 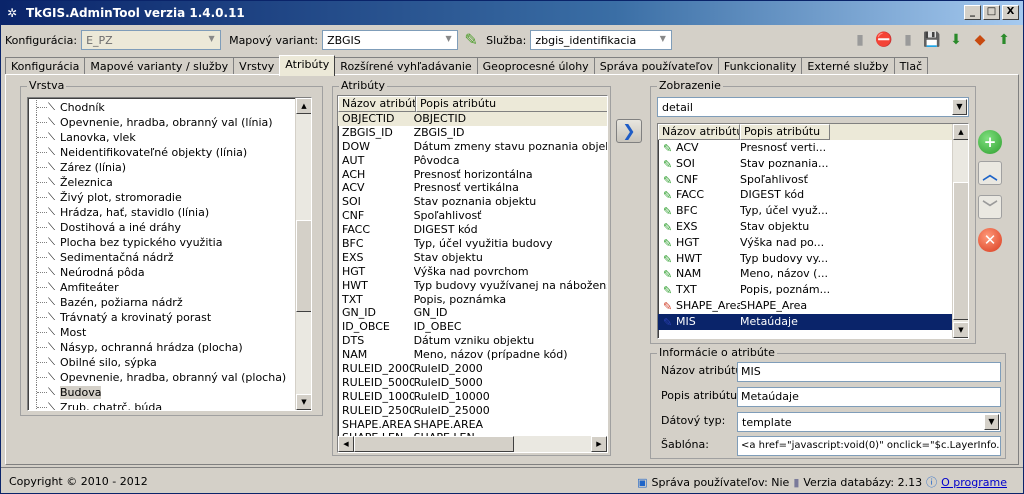 What do you see at coordinates (785, 132) in the screenshot?
I see `display-col-desc-header: Popis atribútu` at bounding box center [785, 132].